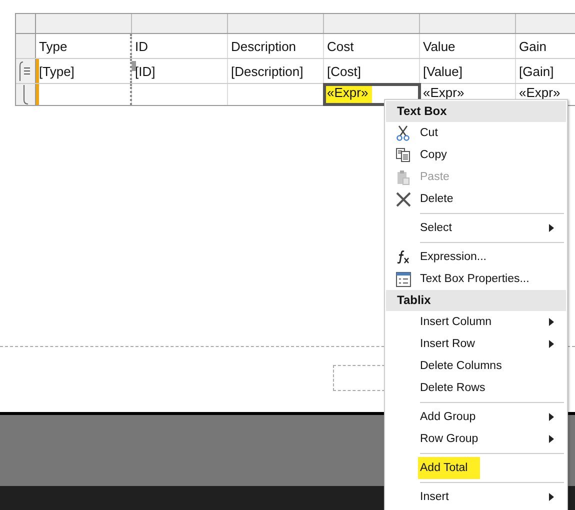 This screenshot has height=510, width=575. I want to click on menu-item: Add Group, so click(448, 417).